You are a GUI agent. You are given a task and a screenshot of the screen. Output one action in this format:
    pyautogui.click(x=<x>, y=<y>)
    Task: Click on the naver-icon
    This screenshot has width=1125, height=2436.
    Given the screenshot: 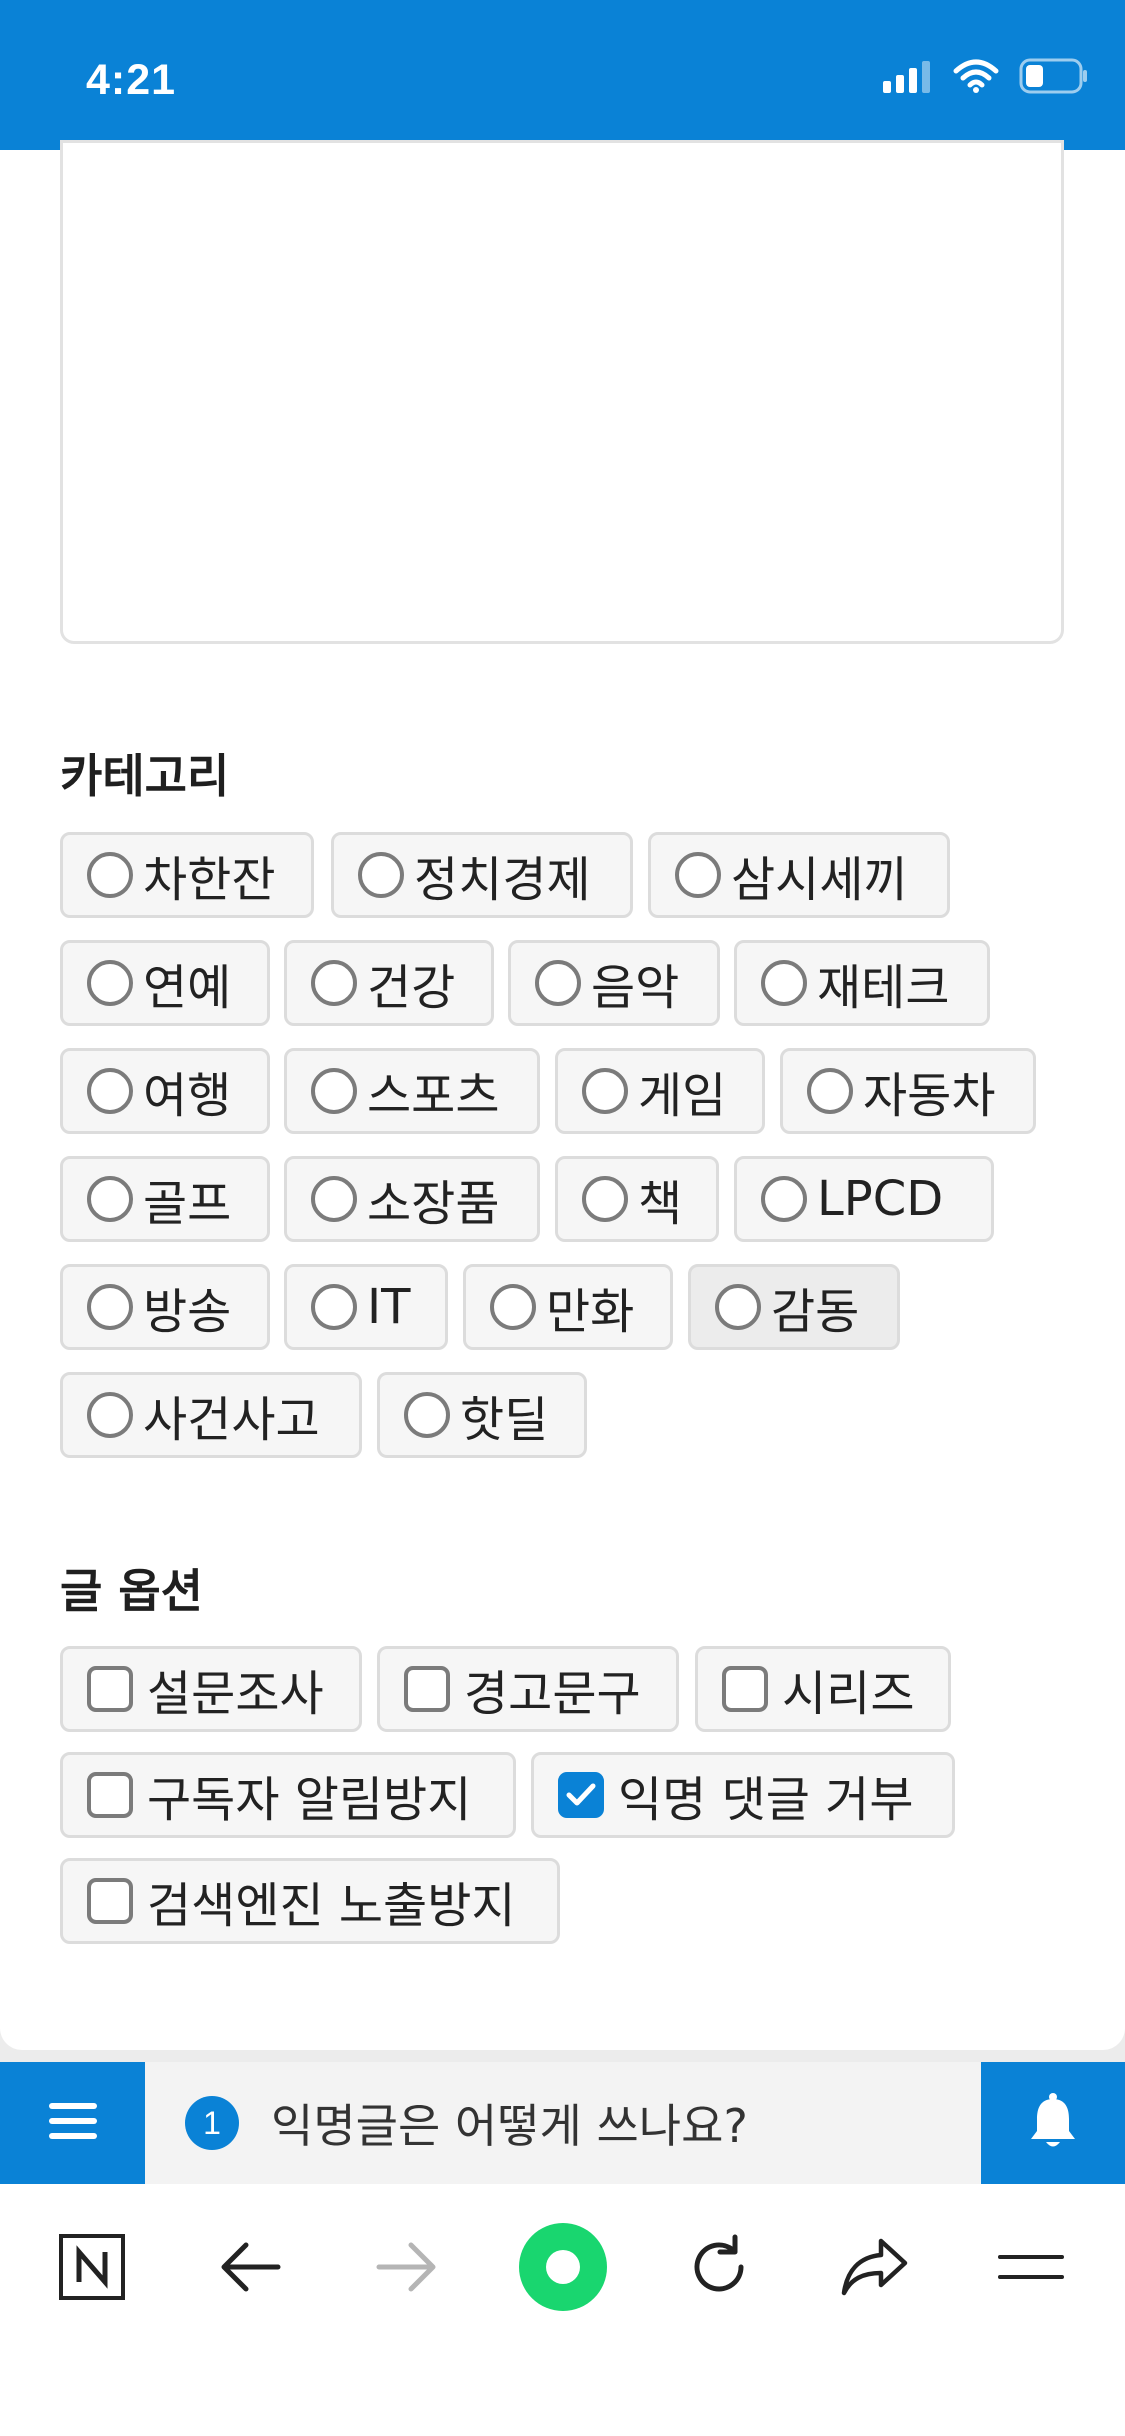 What is the action you would take?
    pyautogui.click(x=92, y=2269)
    